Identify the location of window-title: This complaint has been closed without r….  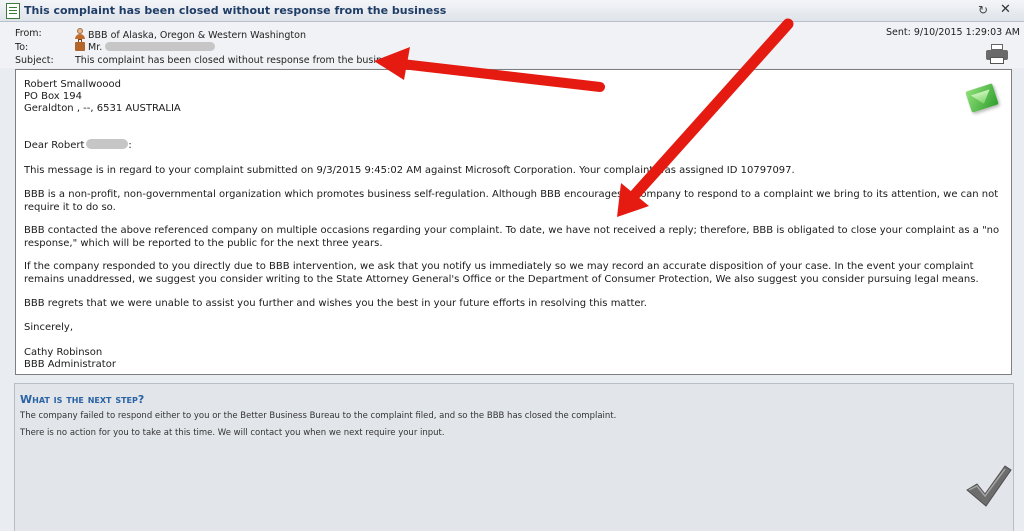
(235, 10).